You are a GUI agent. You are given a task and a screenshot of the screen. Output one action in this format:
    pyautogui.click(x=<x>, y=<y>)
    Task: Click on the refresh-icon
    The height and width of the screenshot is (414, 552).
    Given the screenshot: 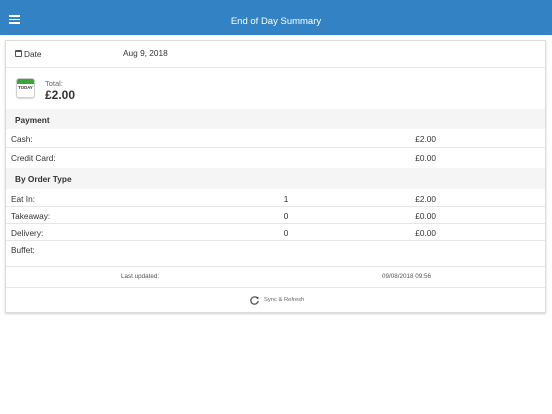 What is the action you would take?
    pyautogui.click(x=254, y=300)
    